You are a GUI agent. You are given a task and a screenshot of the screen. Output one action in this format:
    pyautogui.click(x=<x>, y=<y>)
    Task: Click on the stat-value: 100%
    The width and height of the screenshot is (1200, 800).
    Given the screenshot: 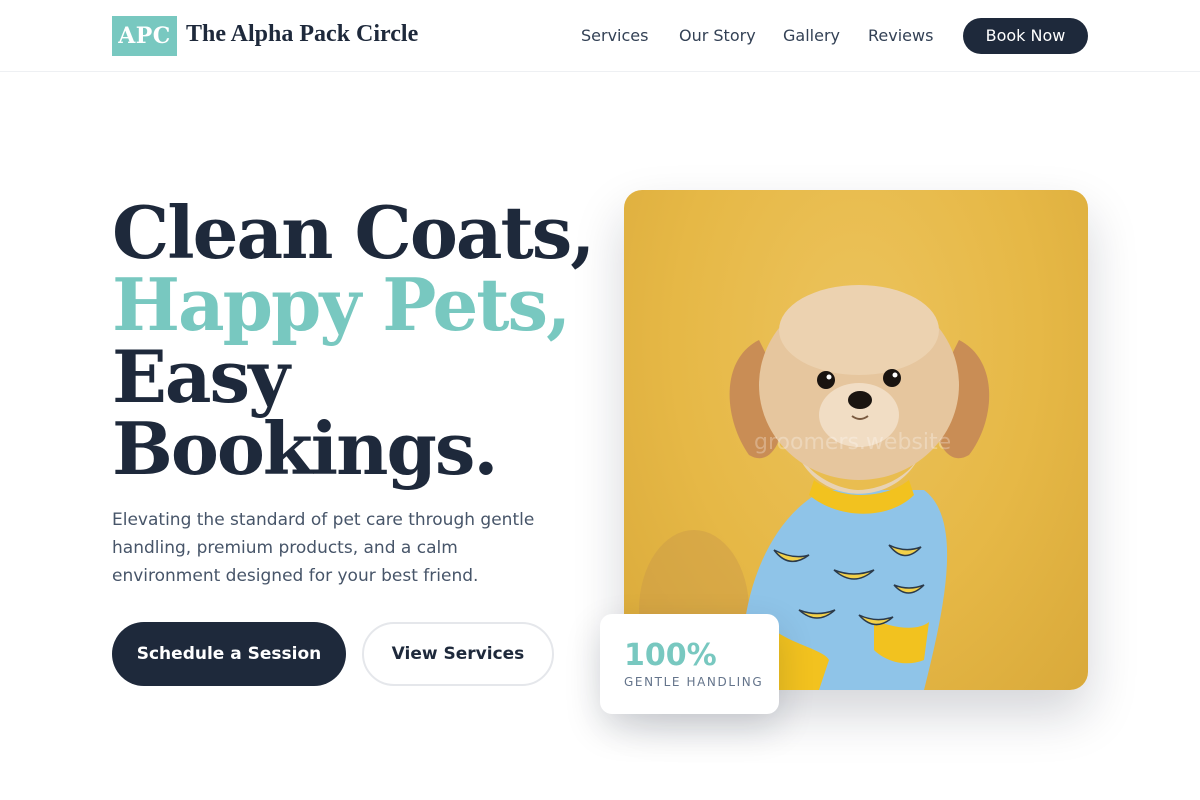 What is the action you would take?
    pyautogui.click(x=670, y=655)
    